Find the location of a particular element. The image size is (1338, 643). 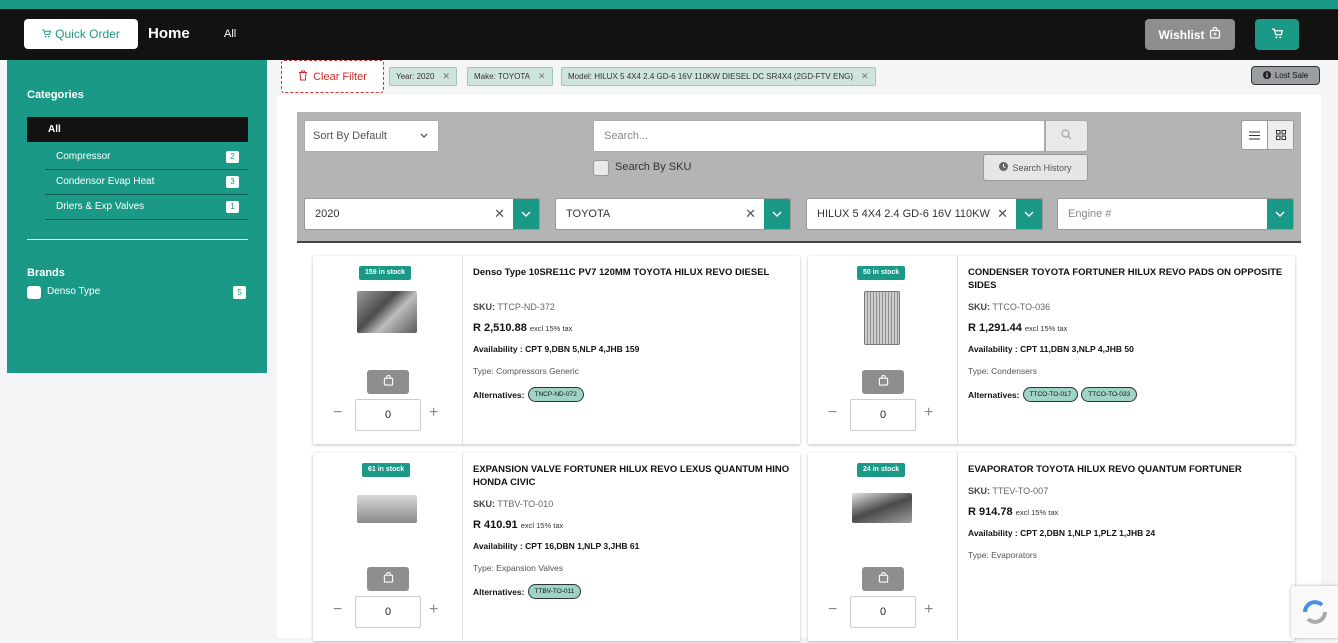

make-select-value: TOYOTA is located at coordinates (588, 214).